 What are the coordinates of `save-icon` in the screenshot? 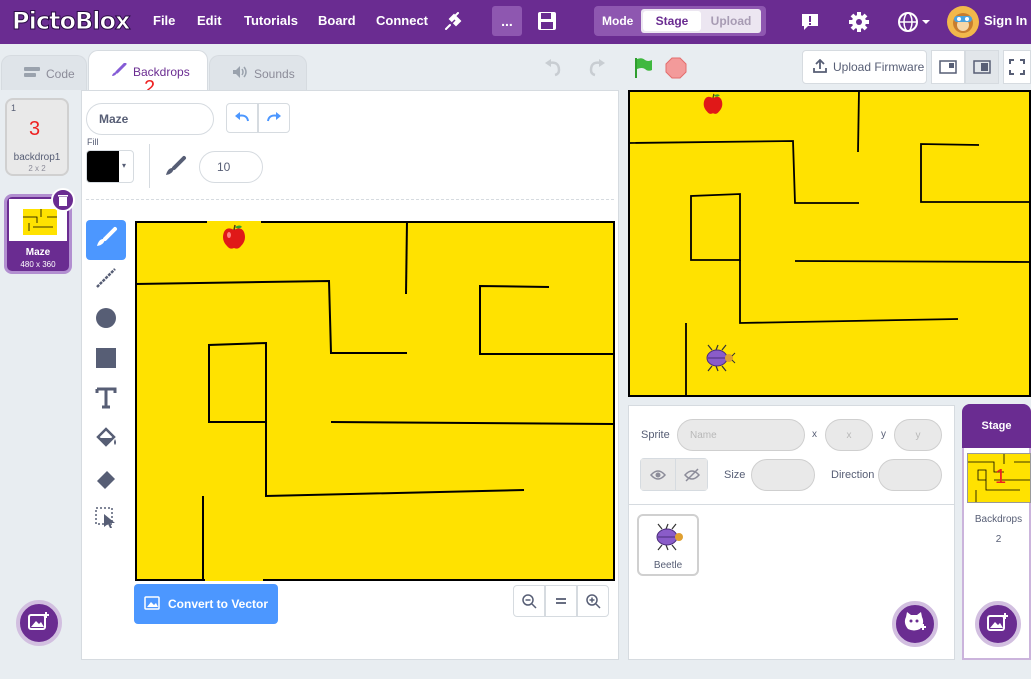 It's located at (547, 21).